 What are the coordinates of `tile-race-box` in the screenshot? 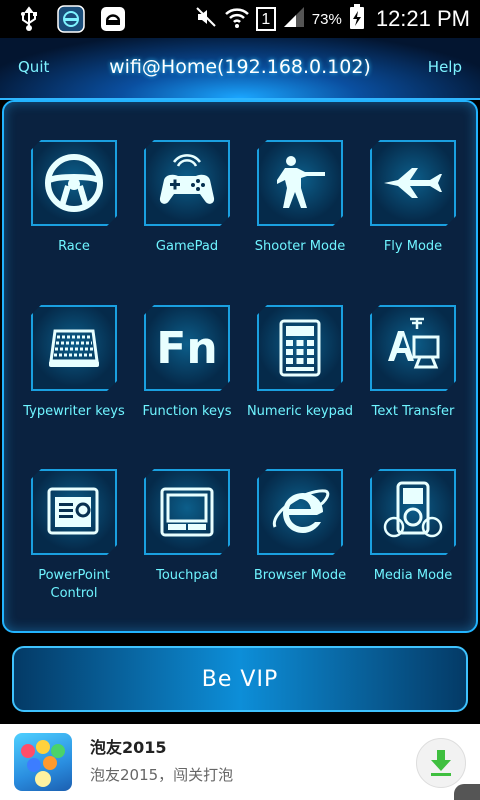 It's located at (74, 183).